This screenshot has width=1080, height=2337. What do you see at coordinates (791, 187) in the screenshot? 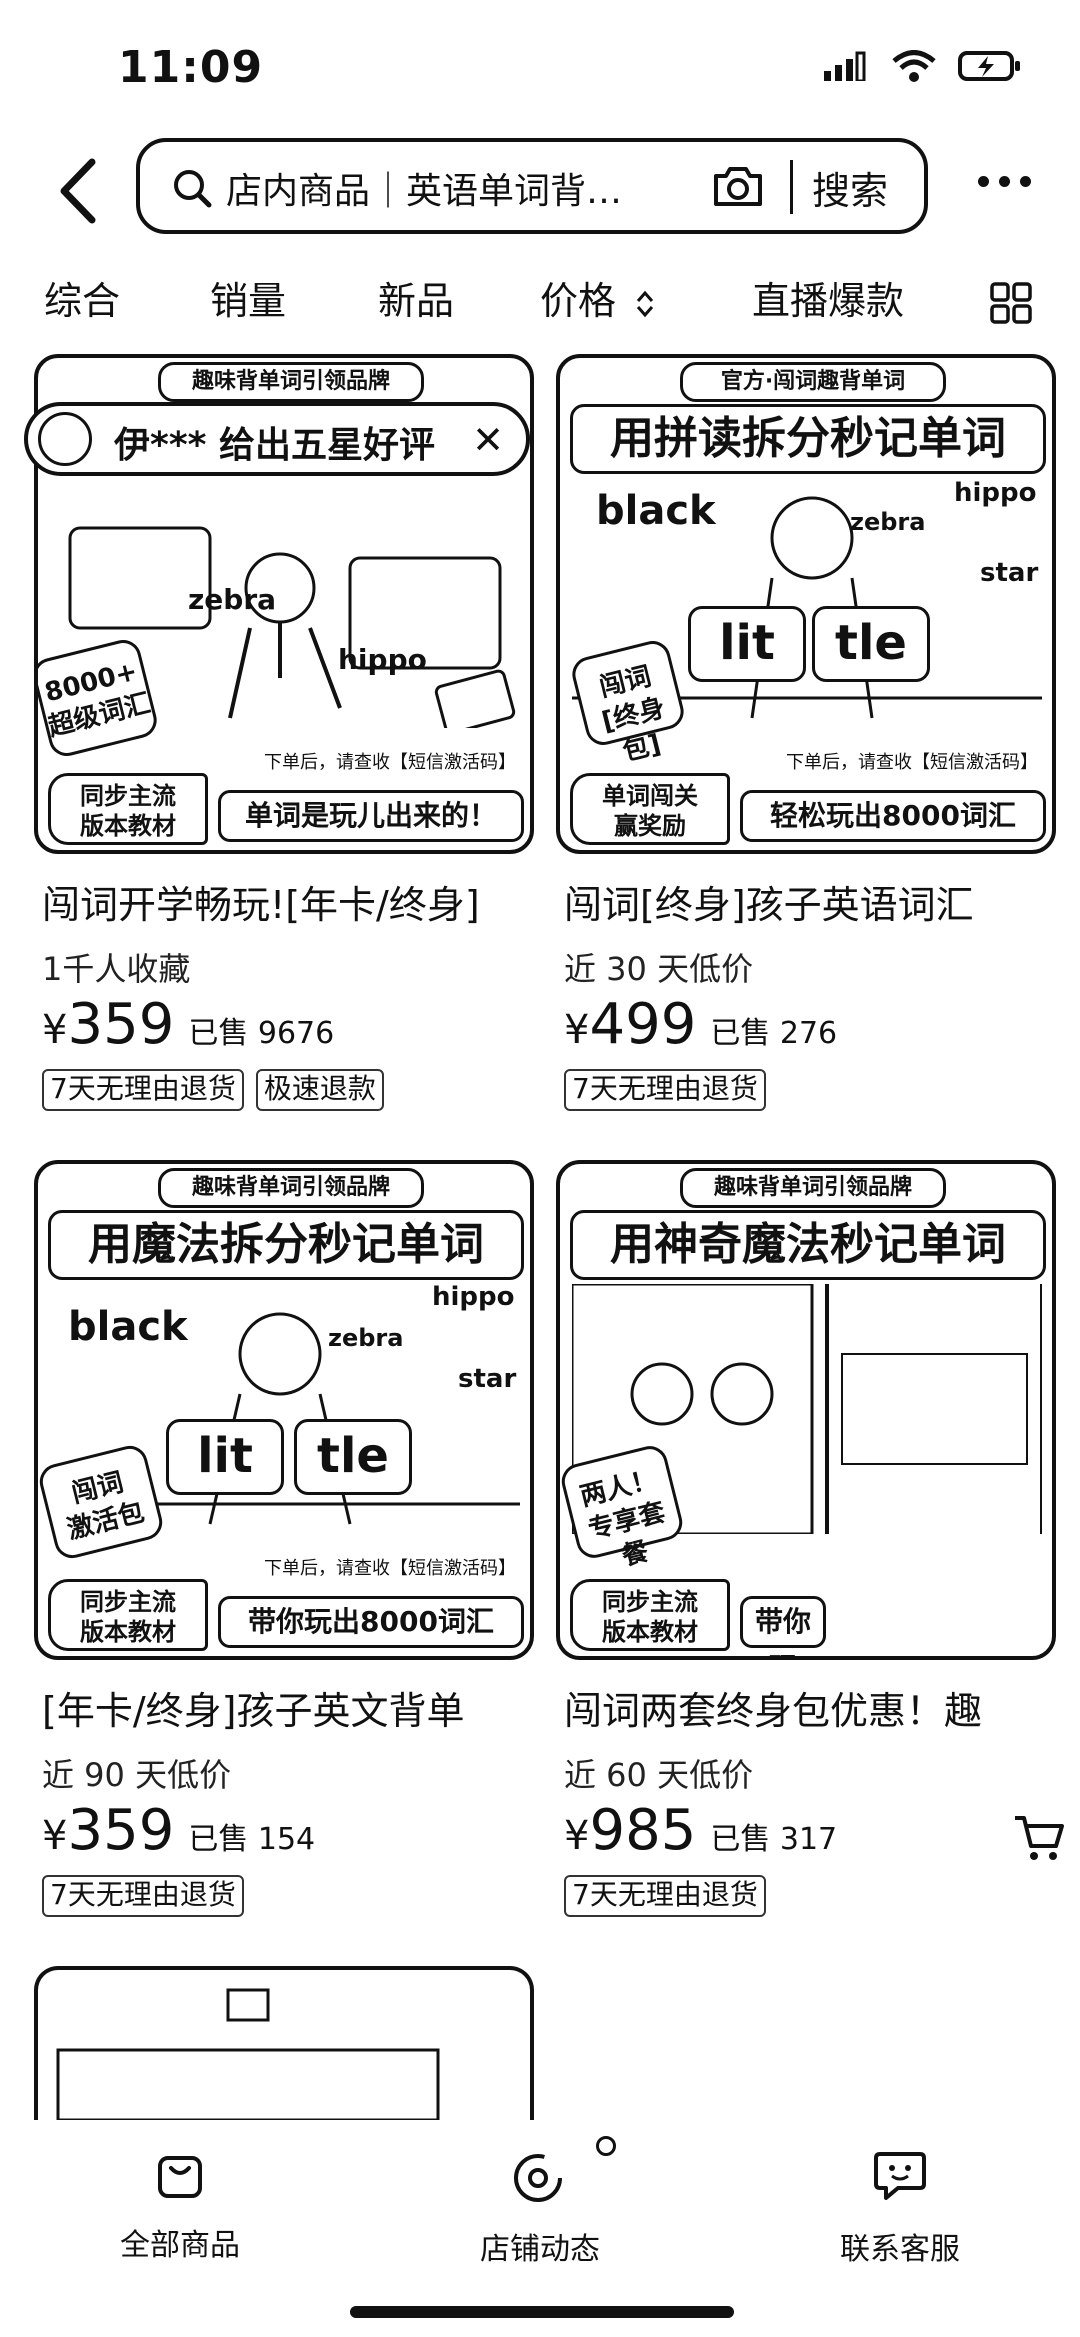
I see `search-divider` at bounding box center [791, 187].